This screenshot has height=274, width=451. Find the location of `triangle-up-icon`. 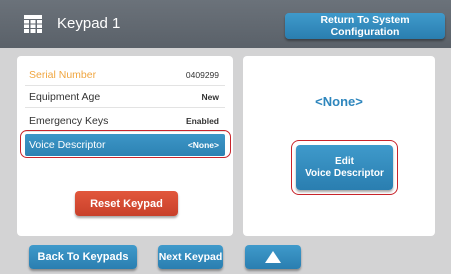

triangle-up-icon is located at coordinates (273, 257).